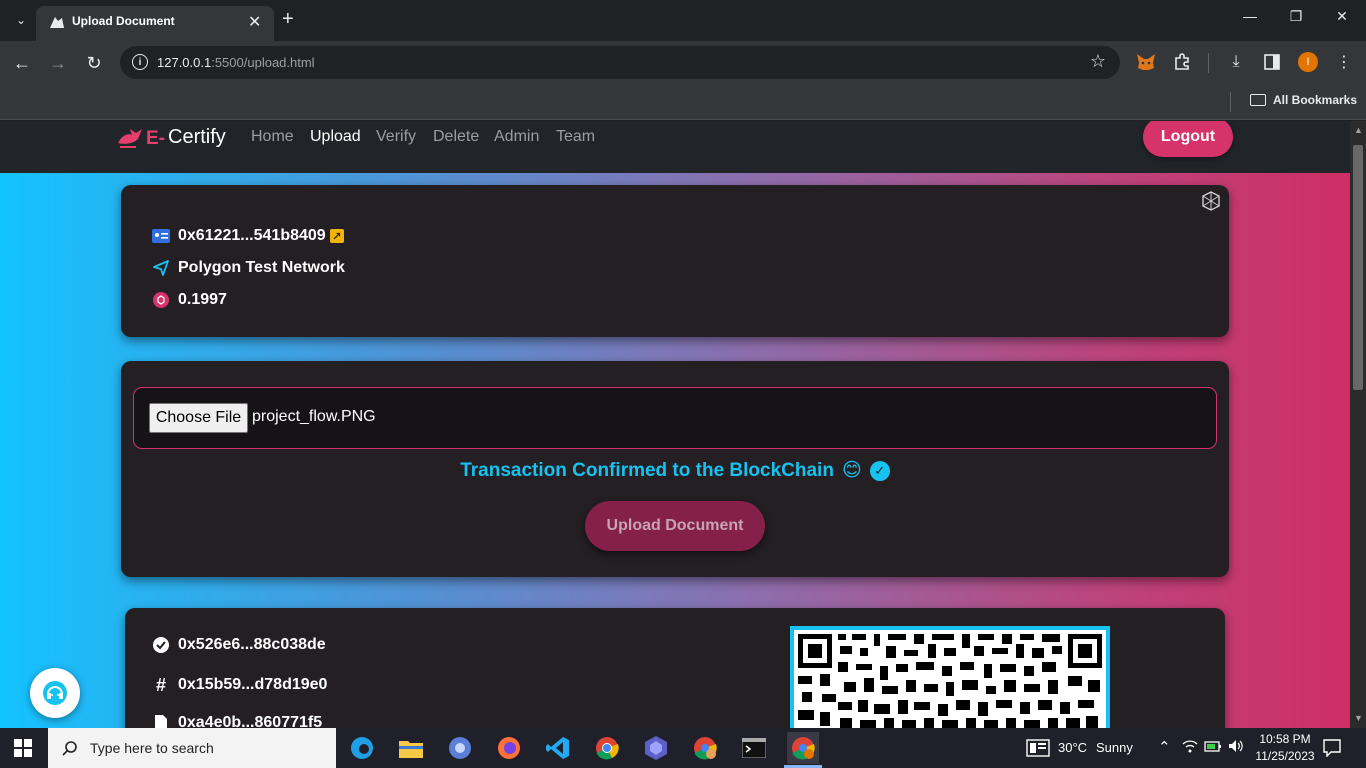 The image size is (1366, 768). What do you see at coordinates (558, 748) in the screenshot?
I see `vscode-icon` at bounding box center [558, 748].